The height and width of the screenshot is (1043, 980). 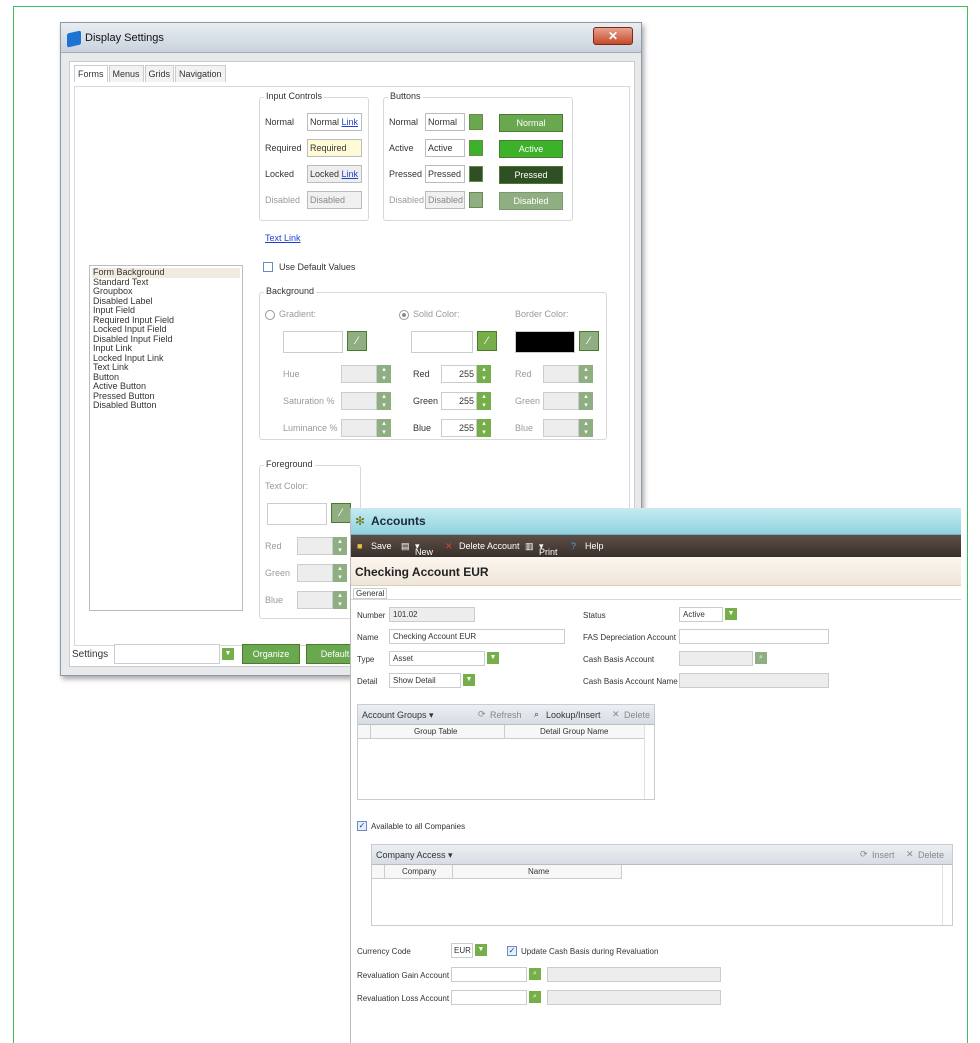 I want to click on pressed-button: Pressed, so click(x=531, y=175).